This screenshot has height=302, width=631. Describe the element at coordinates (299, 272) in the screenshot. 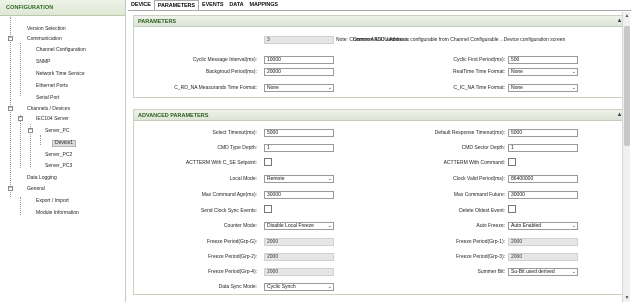

I see `freeze-grp-4-field: 2000` at that location.